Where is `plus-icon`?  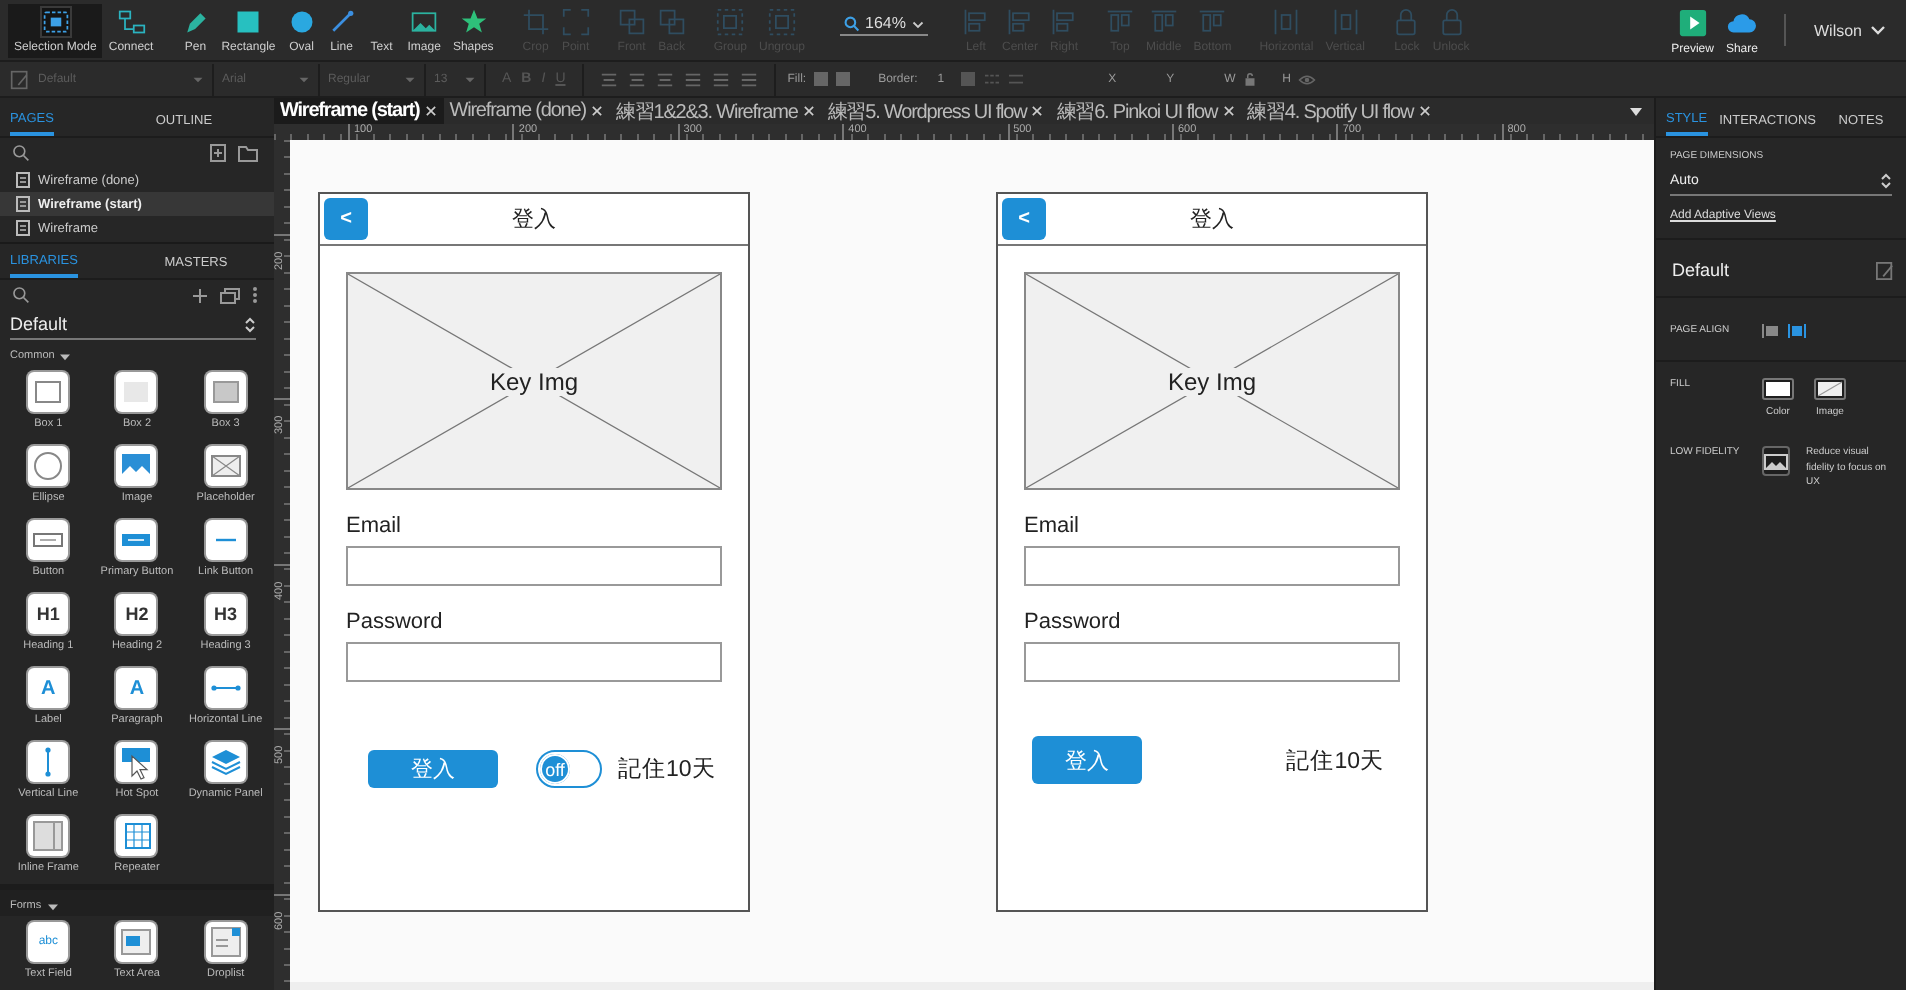 plus-icon is located at coordinates (200, 295).